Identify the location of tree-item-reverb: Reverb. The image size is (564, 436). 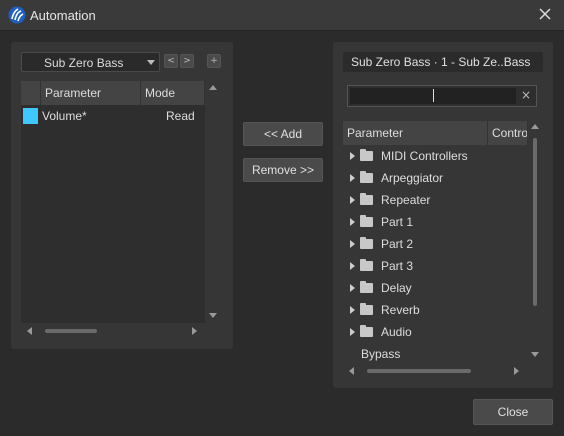
(430, 310).